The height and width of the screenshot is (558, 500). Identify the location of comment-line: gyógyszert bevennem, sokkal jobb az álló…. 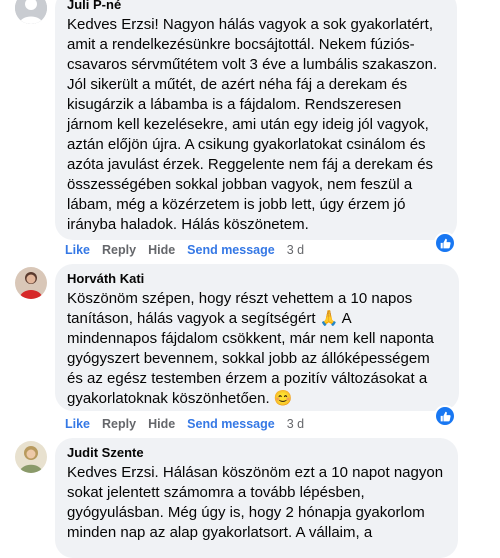
(248, 358).